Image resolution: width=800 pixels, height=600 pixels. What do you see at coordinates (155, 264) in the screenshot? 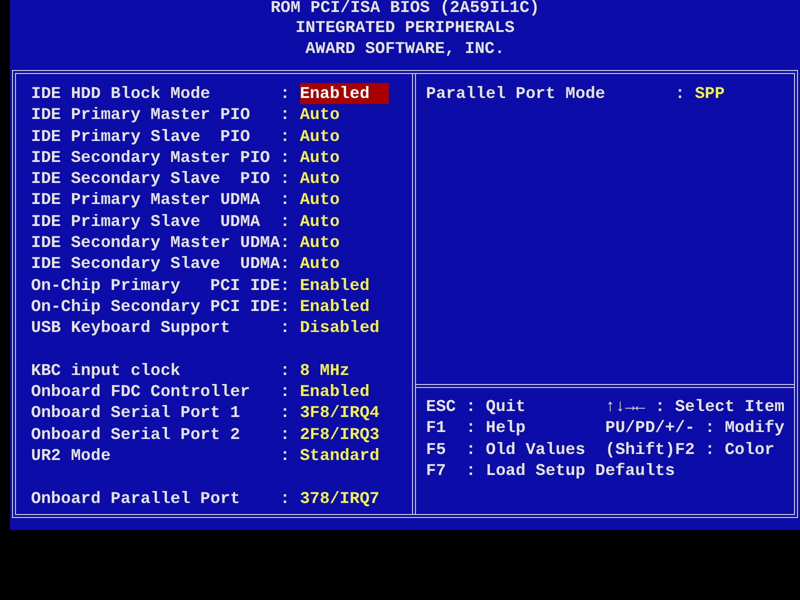
I see `setting-label: IDE Secondary Slave UDMA` at bounding box center [155, 264].